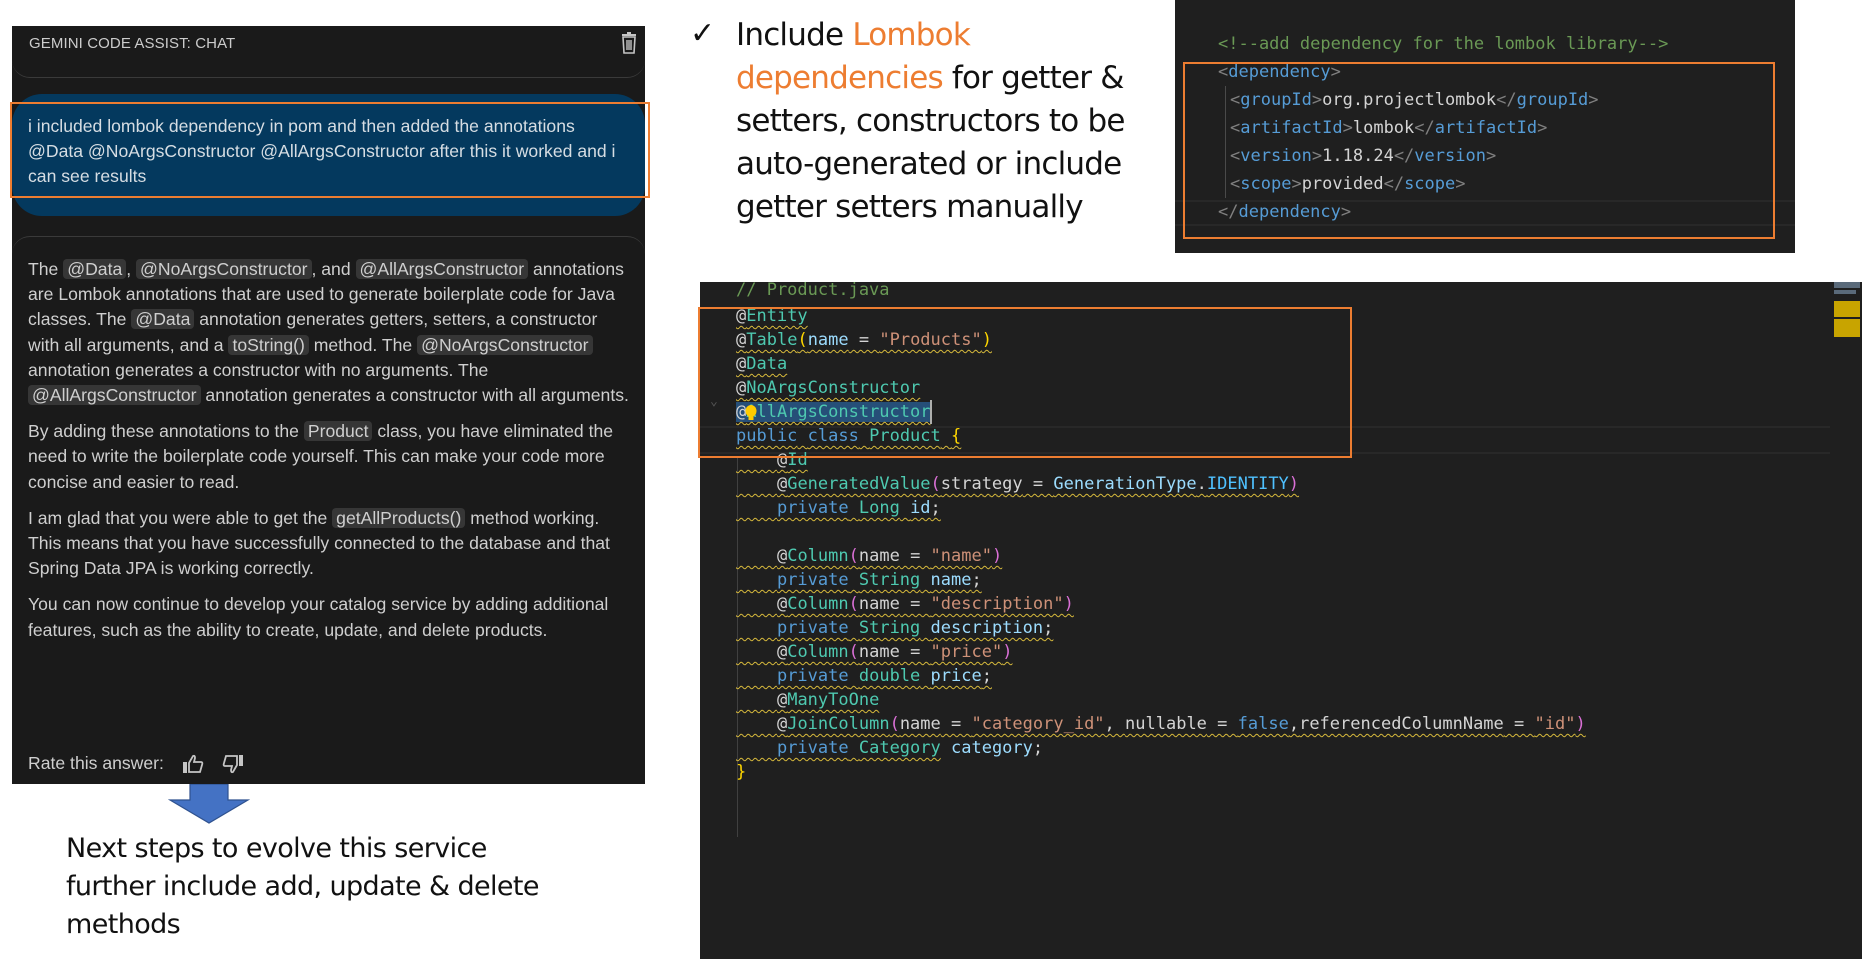 The height and width of the screenshot is (959, 1863). What do you see at coordinates (96, 763) in the screenshot?
I see `rate-label: Rate this answer:` at bounding box center [96, 763].